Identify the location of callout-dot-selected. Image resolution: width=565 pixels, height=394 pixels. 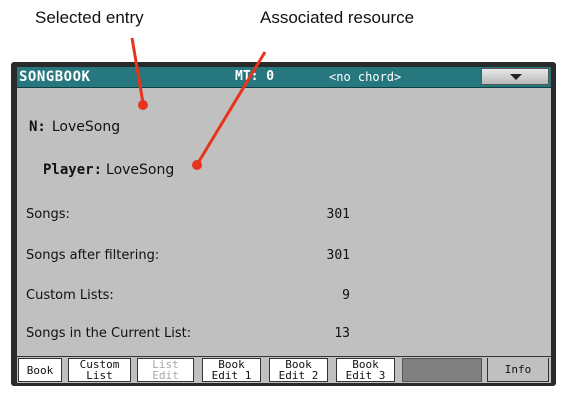
(143, 105).